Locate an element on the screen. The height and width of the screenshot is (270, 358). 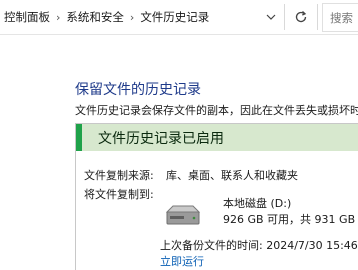
copy-to-label: 将文件复制到: is located at coordinates (119, 194).